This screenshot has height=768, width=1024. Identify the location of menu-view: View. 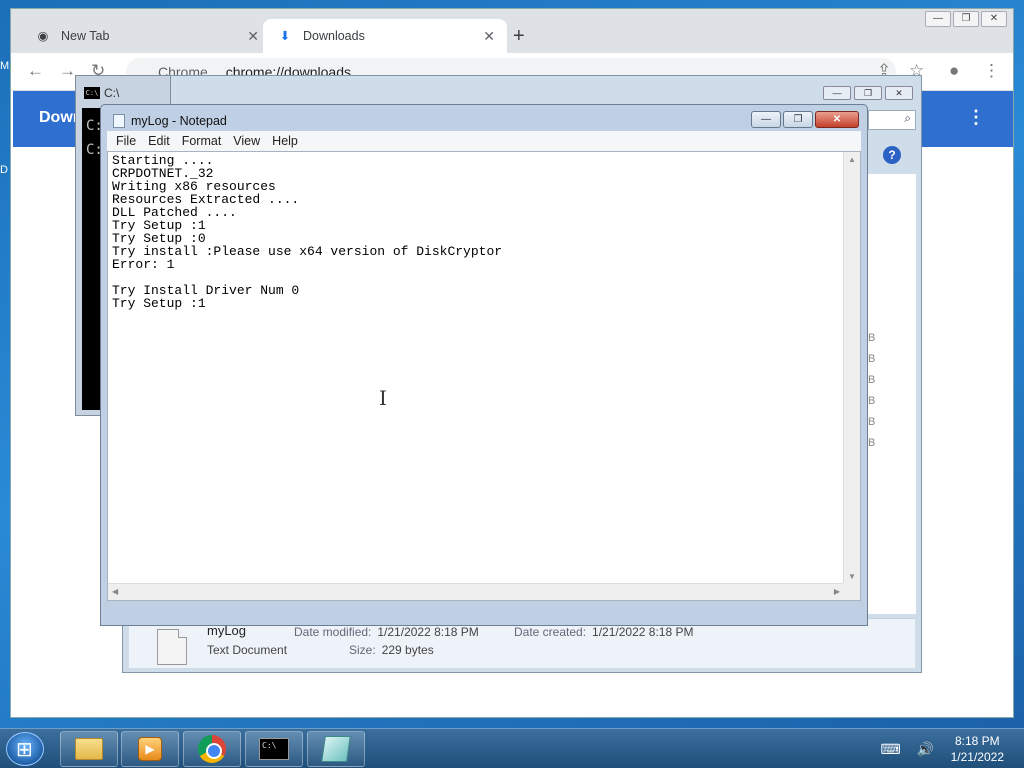
(246, 141).